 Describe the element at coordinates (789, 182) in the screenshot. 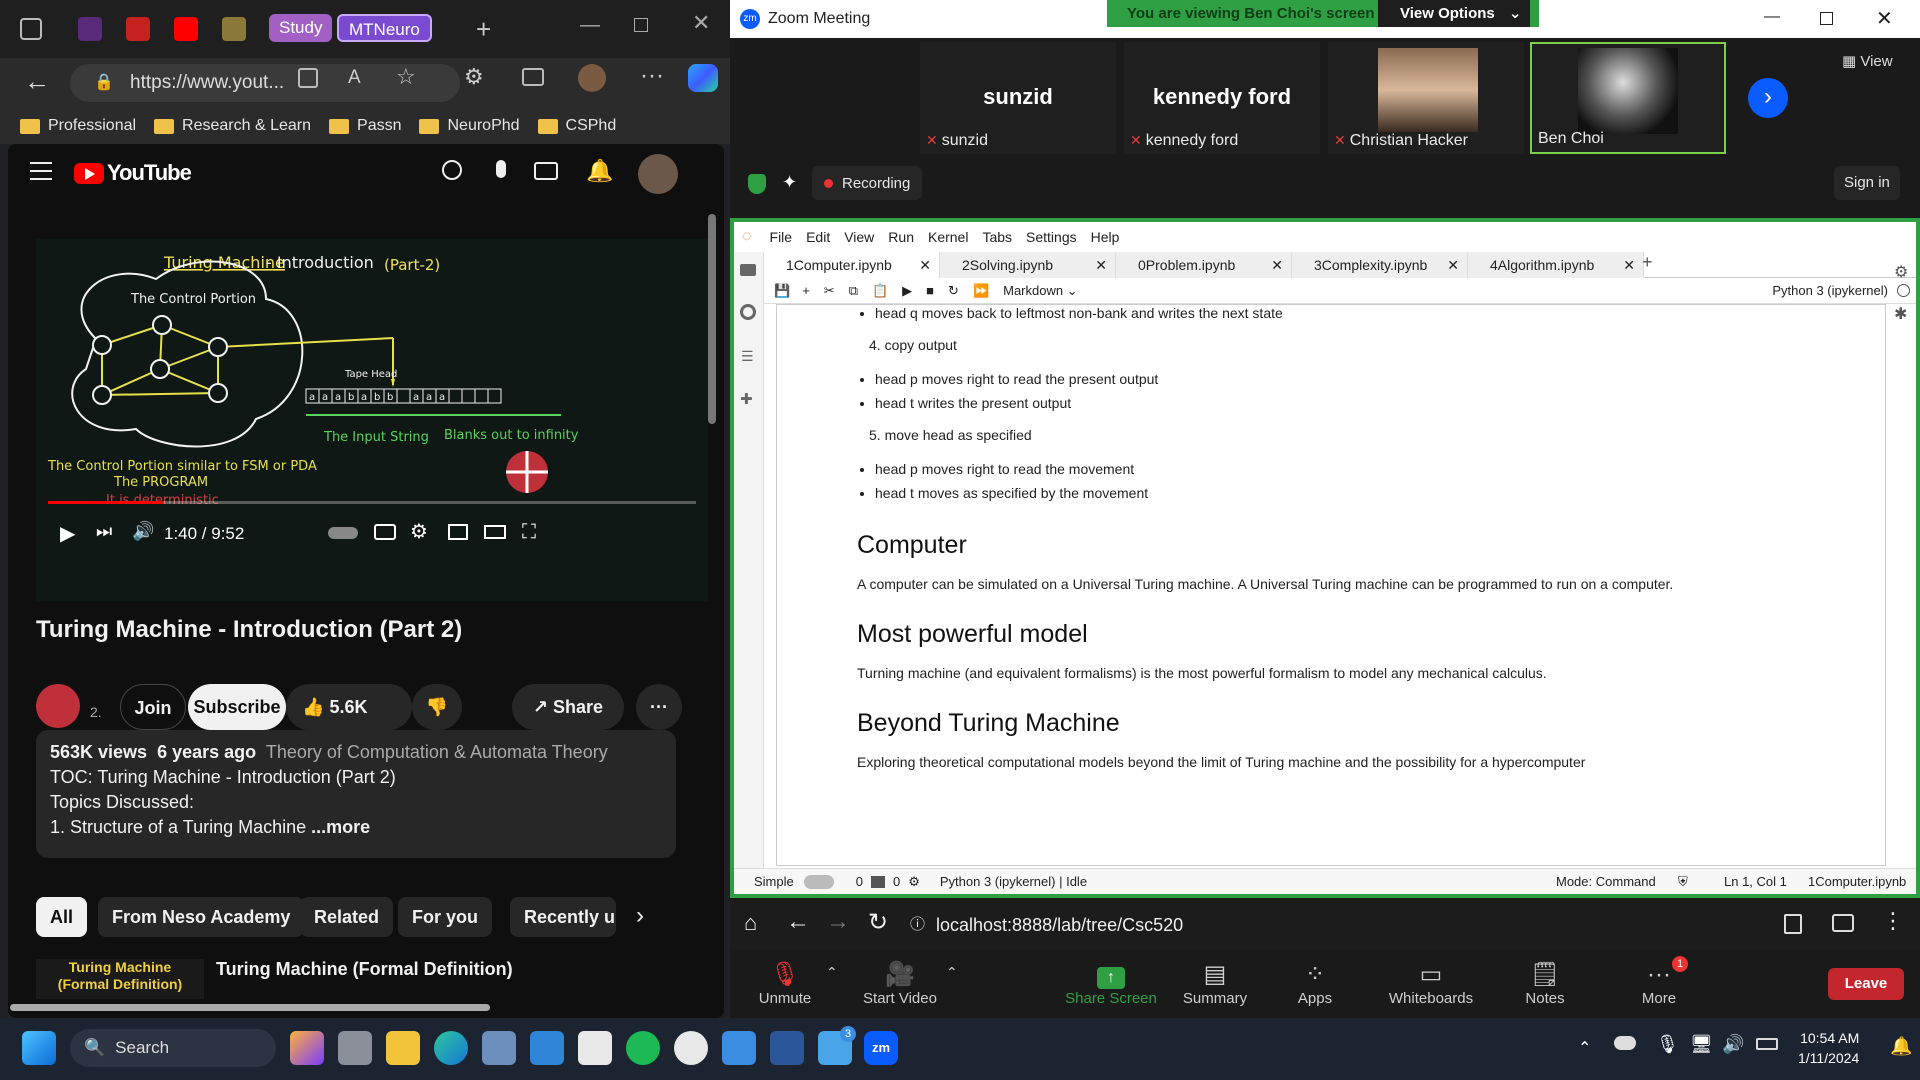

I see `sparkle-icon: ✦` at that location.